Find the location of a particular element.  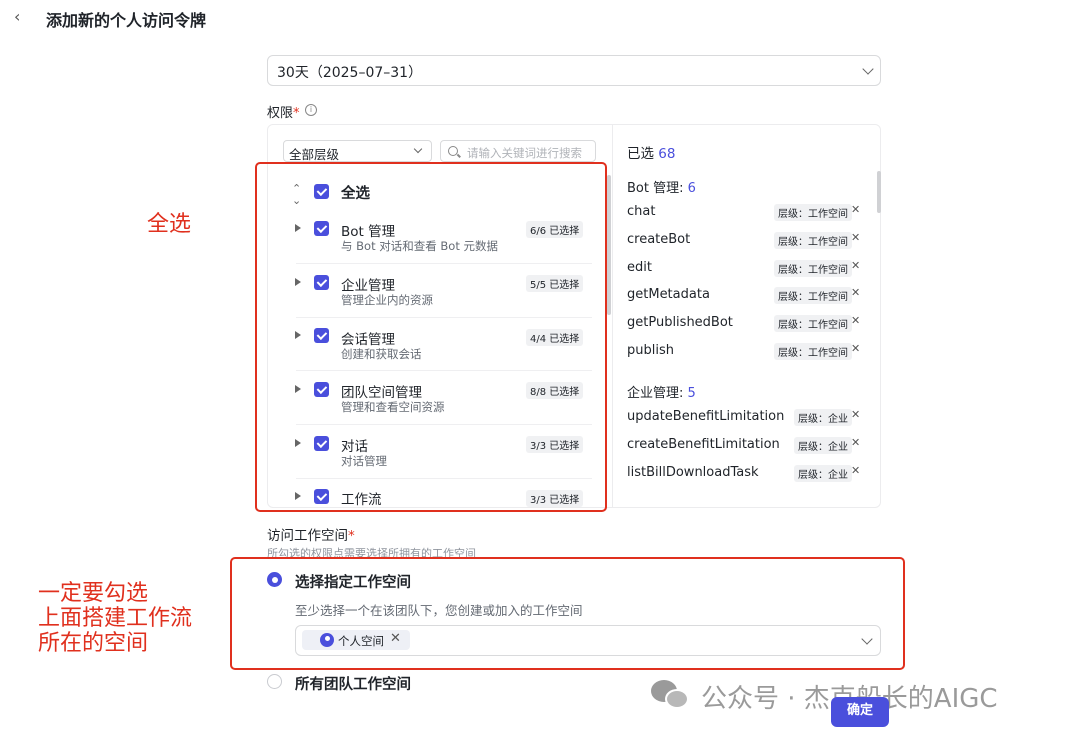

level-filter-select: 全部层级 is located at coordinates (357, 151).